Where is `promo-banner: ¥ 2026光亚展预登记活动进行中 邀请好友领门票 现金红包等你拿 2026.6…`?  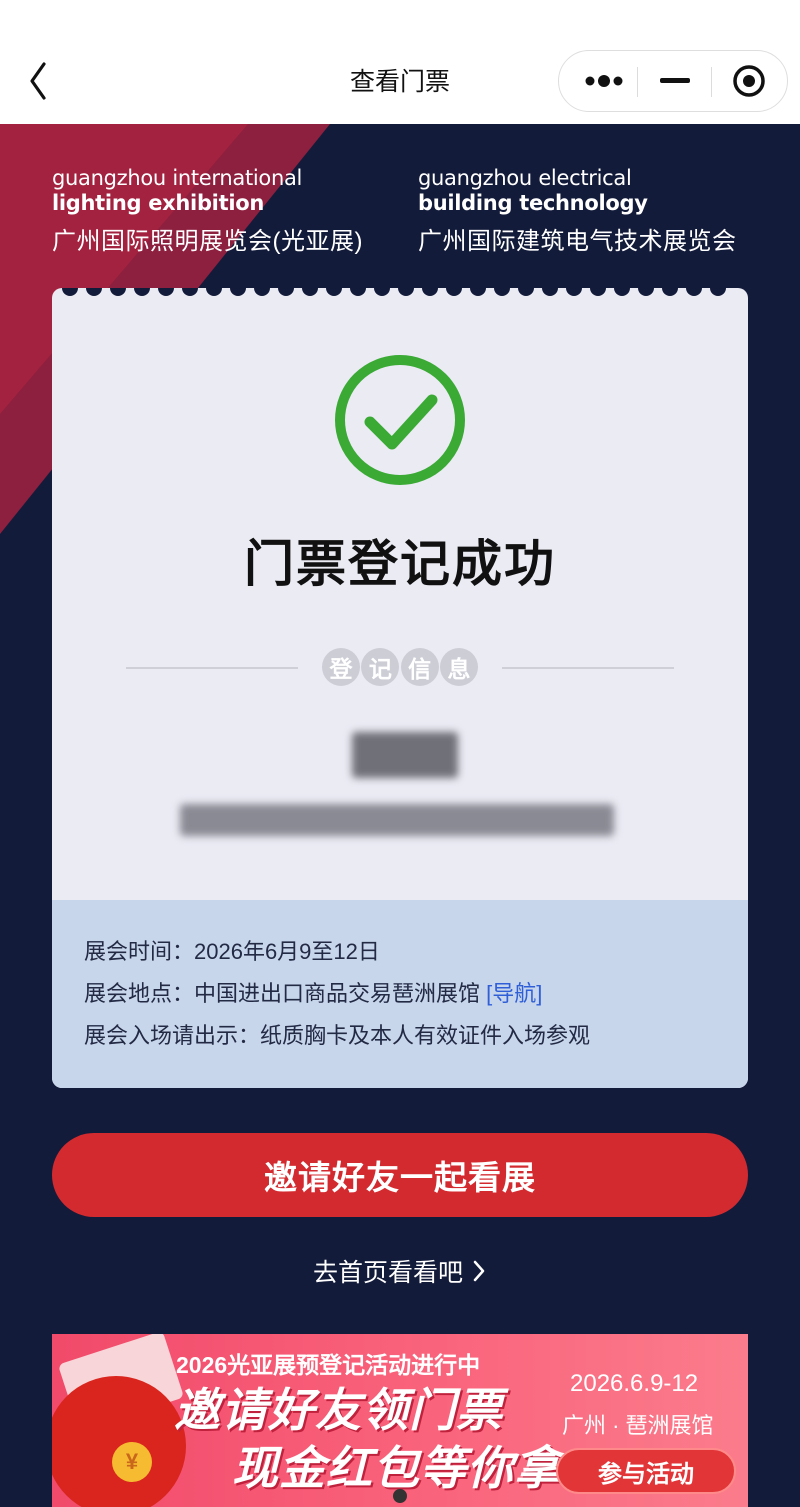
promo-banner: ¥ 2026光亚展预登记活动进行中 邀请好友领门票 现金红包等你拿 2026.6… is located at coordinates (400, 1420).